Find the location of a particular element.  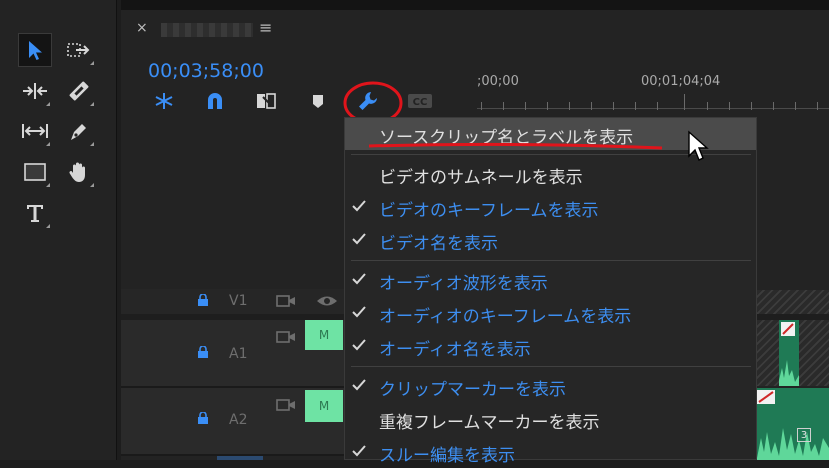

ripple-edit-tool-button is located at coordinates (35, 91).